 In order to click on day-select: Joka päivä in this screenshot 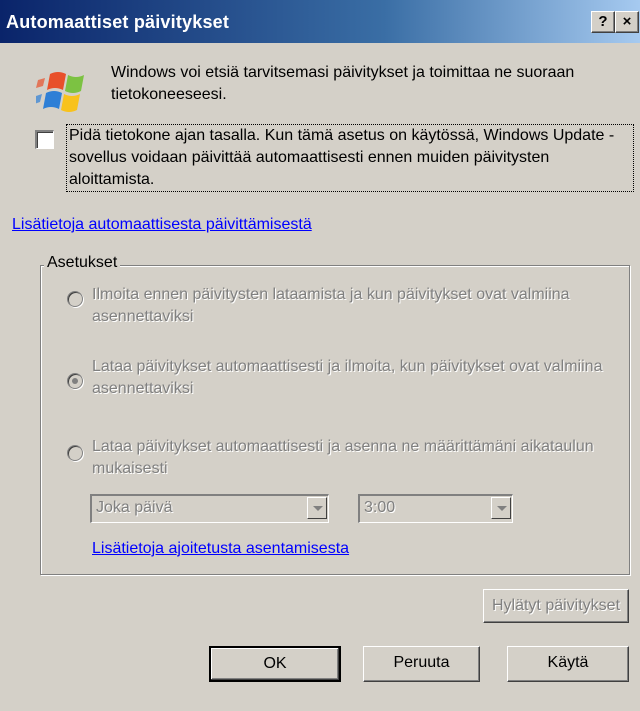, I will do `click(209, 508)`.